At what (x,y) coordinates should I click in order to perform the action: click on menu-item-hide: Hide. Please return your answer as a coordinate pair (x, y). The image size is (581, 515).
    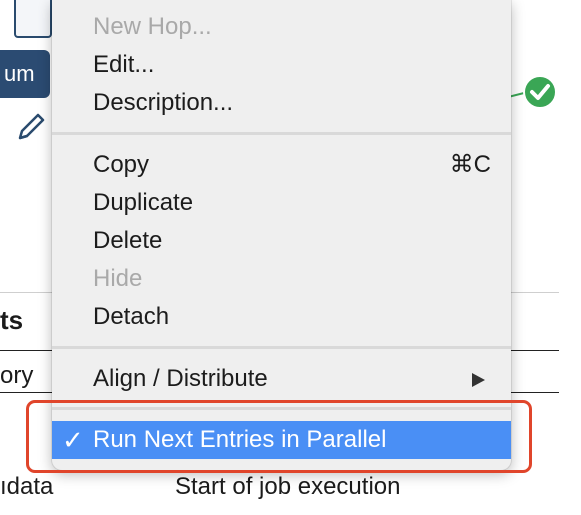
    Looking at the image, I should click on (281, 279).